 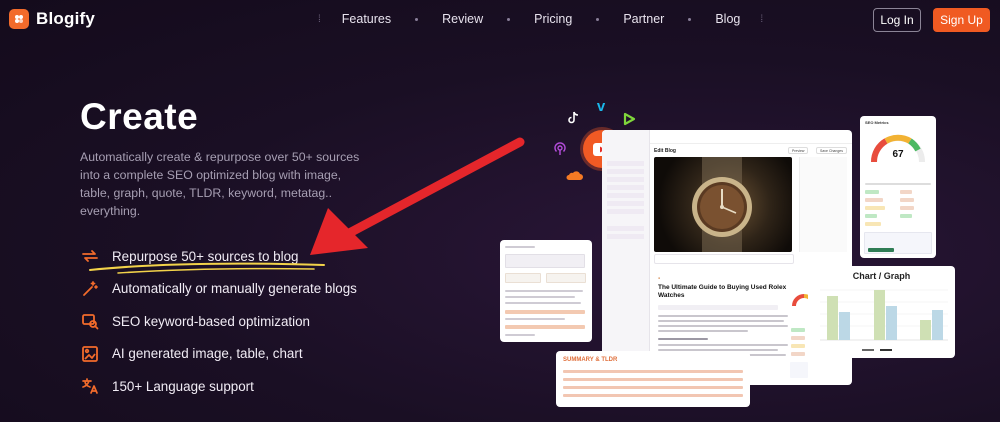 I want to click on brand-logo: Blogify, so click(x=52, y=19).